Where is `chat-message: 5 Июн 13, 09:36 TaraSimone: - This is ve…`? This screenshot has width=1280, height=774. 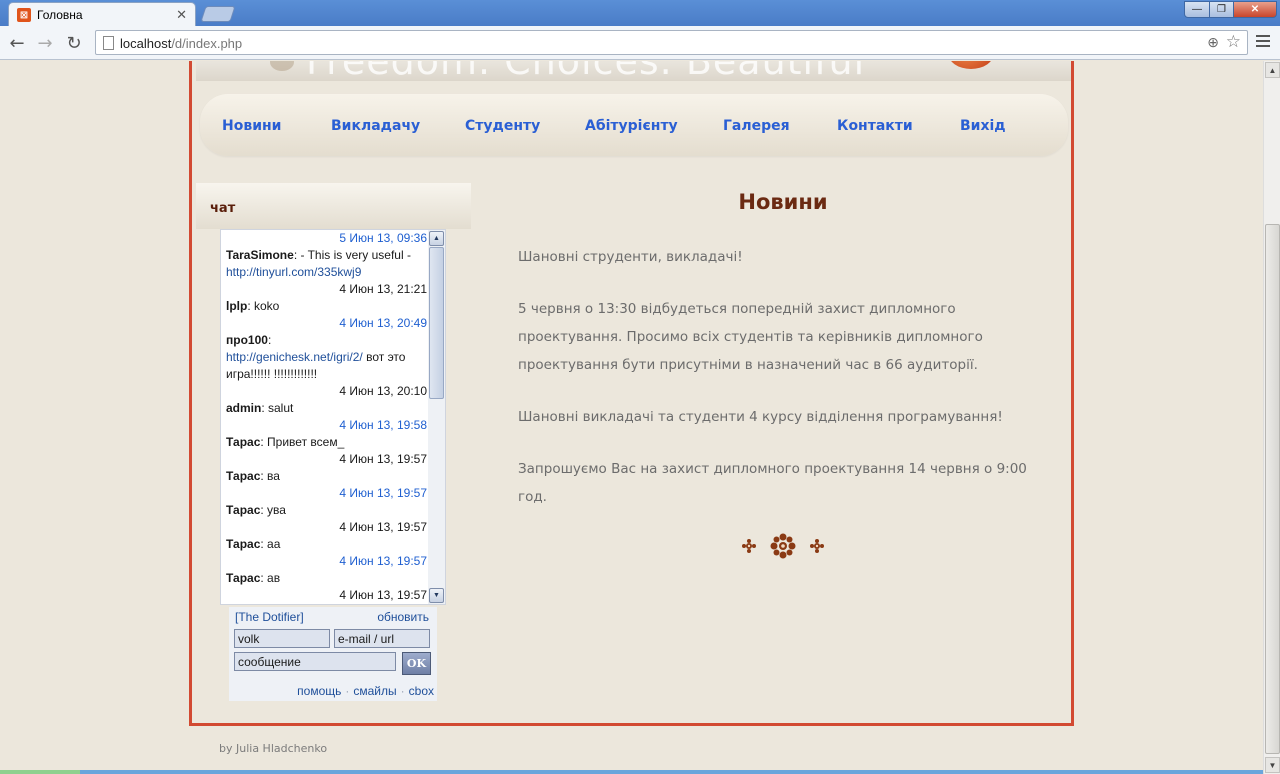 chat-message: 5 Июн 13, 09:36 TaraSimone: - This is ve… is located at coordinates (325, 255).